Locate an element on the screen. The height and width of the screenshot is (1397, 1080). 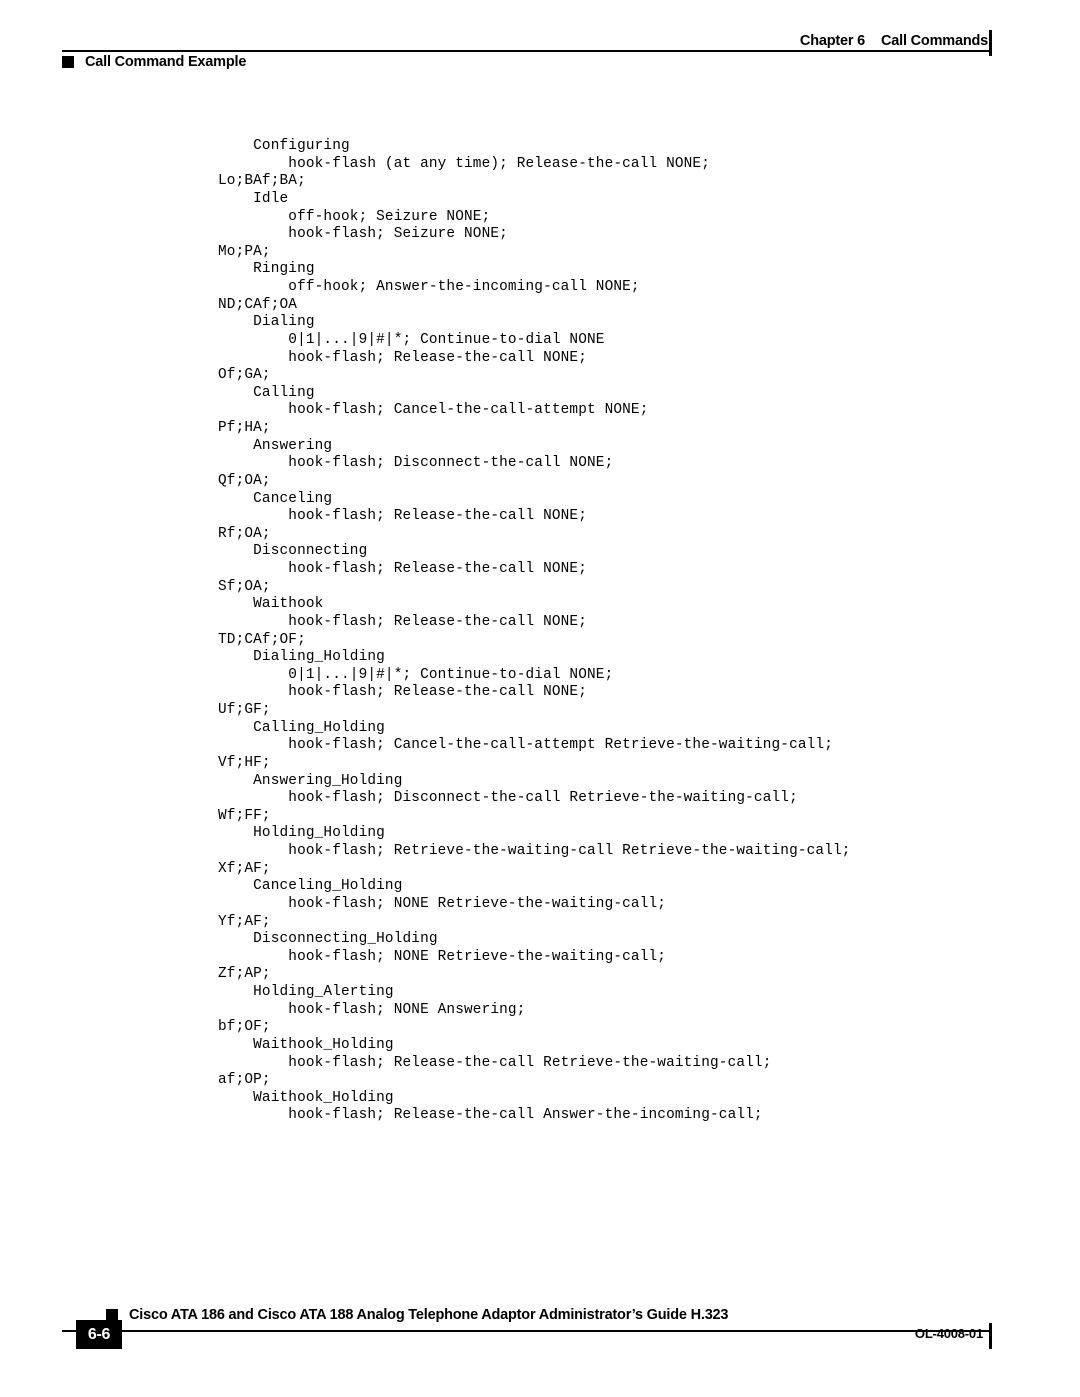
code-line: Answering is located at coordinates (275, 445).